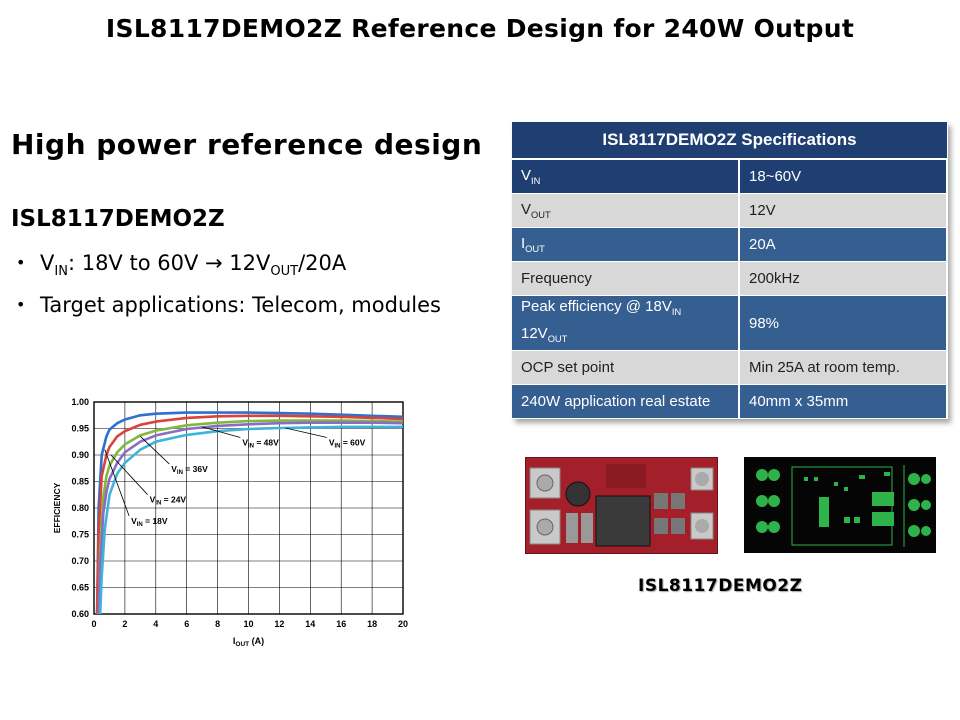 Image resolution: width=960 pixels, height=720 pixels. Describe the element at coordinates (80, 535) in the screenshot. I see `y-tick-label: 0.75` at that location.